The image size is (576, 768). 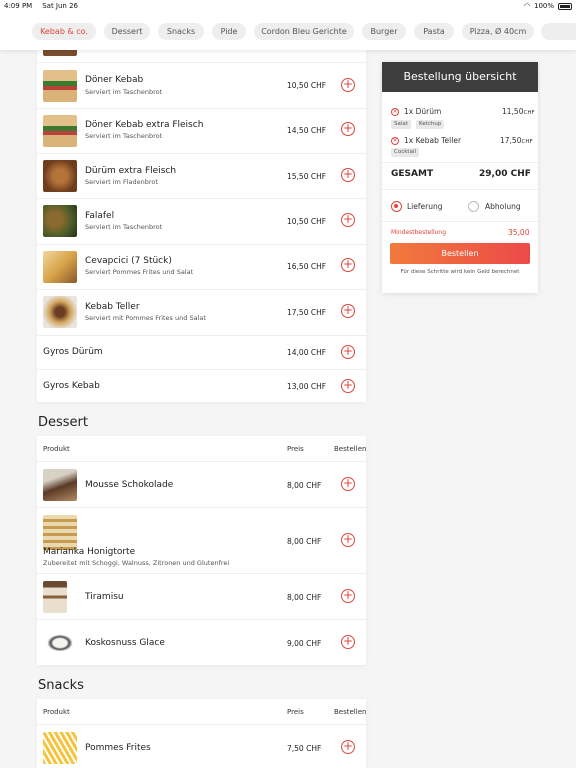 I want to click on category-tab: Pasta, so click(x=434, y=31).